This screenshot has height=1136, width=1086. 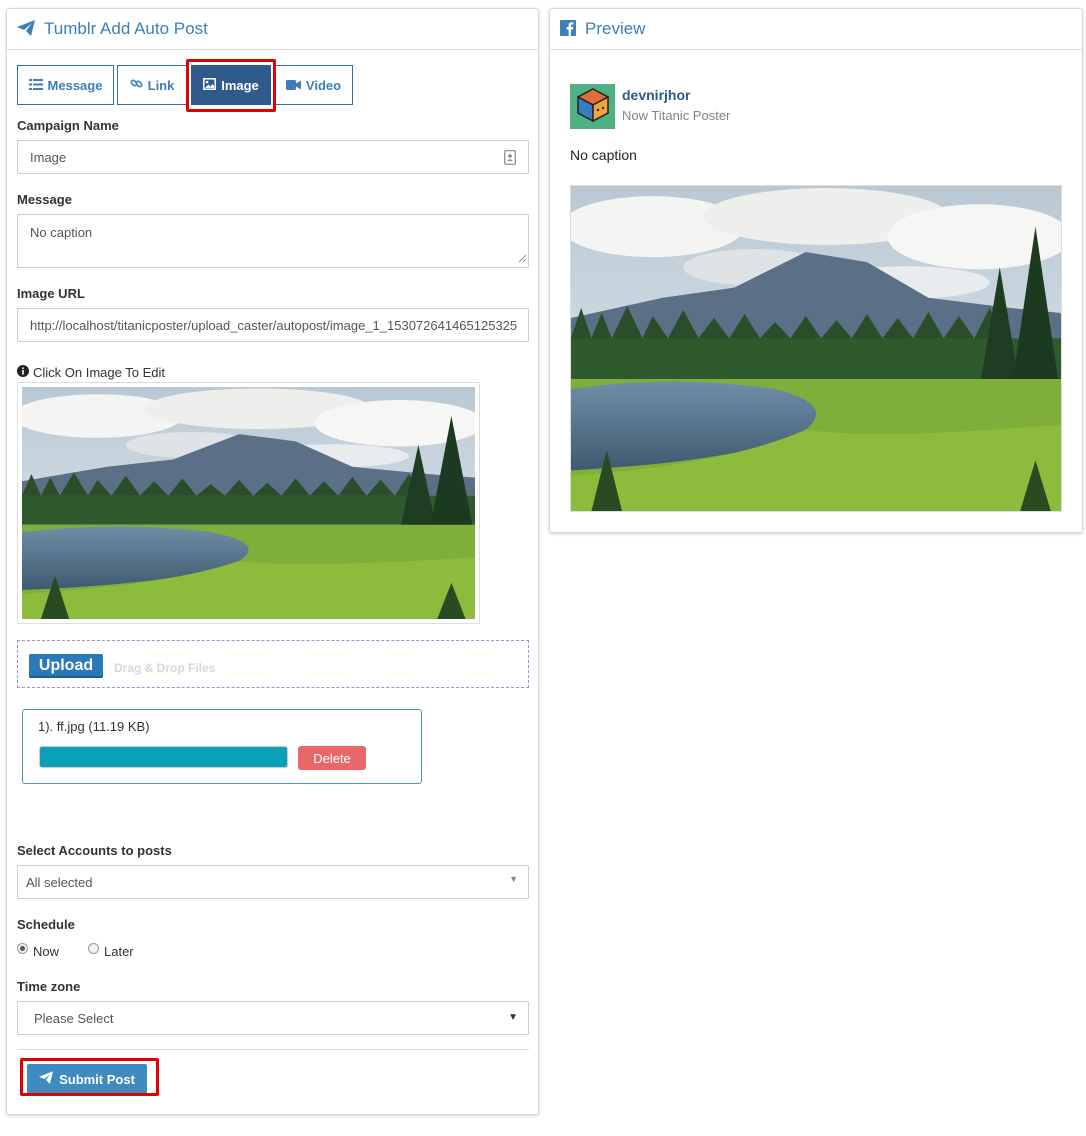 What do you see at coordinates (272, 29) in the screenshot?
I see `add-post-panel-header: Tumblr Add Auto Post` at bounding box center [272, 29].